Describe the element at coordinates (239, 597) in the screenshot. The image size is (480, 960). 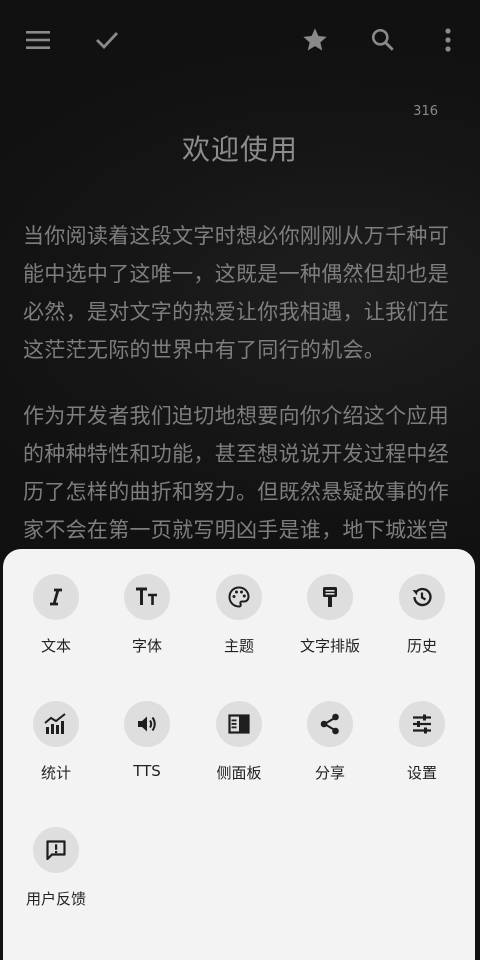
I see `palette-icon` at that location.